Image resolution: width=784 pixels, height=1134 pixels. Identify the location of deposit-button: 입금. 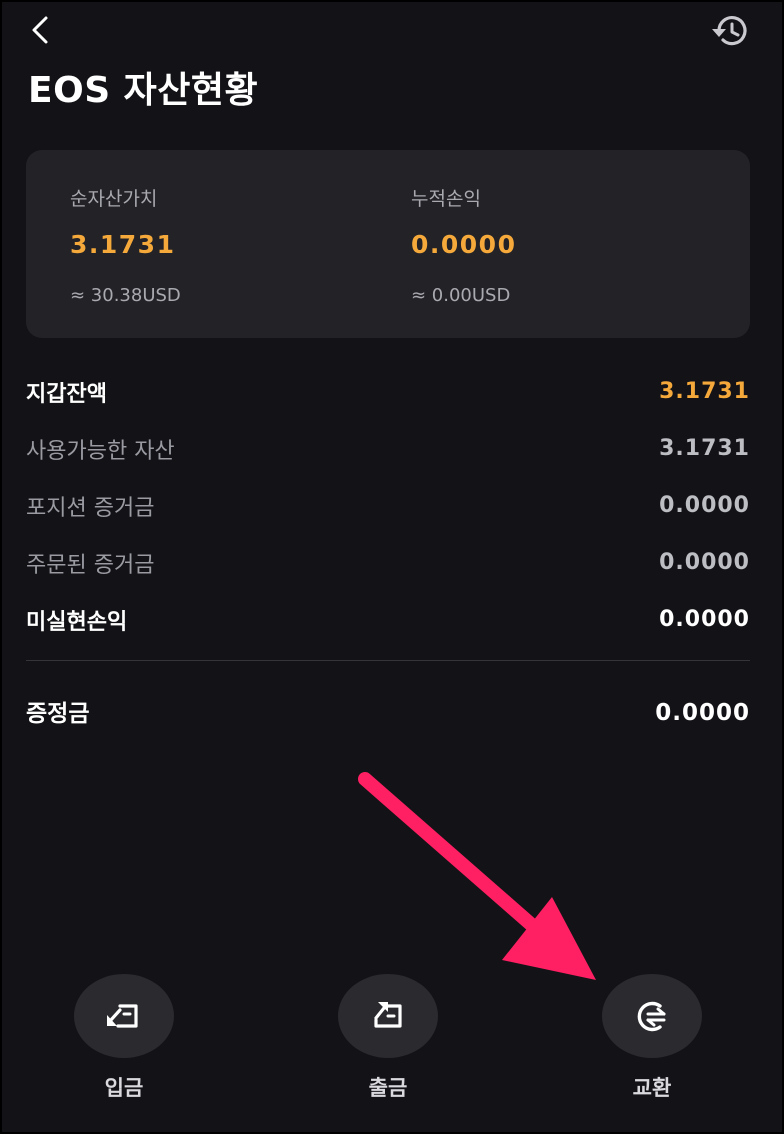
(124, 1042).